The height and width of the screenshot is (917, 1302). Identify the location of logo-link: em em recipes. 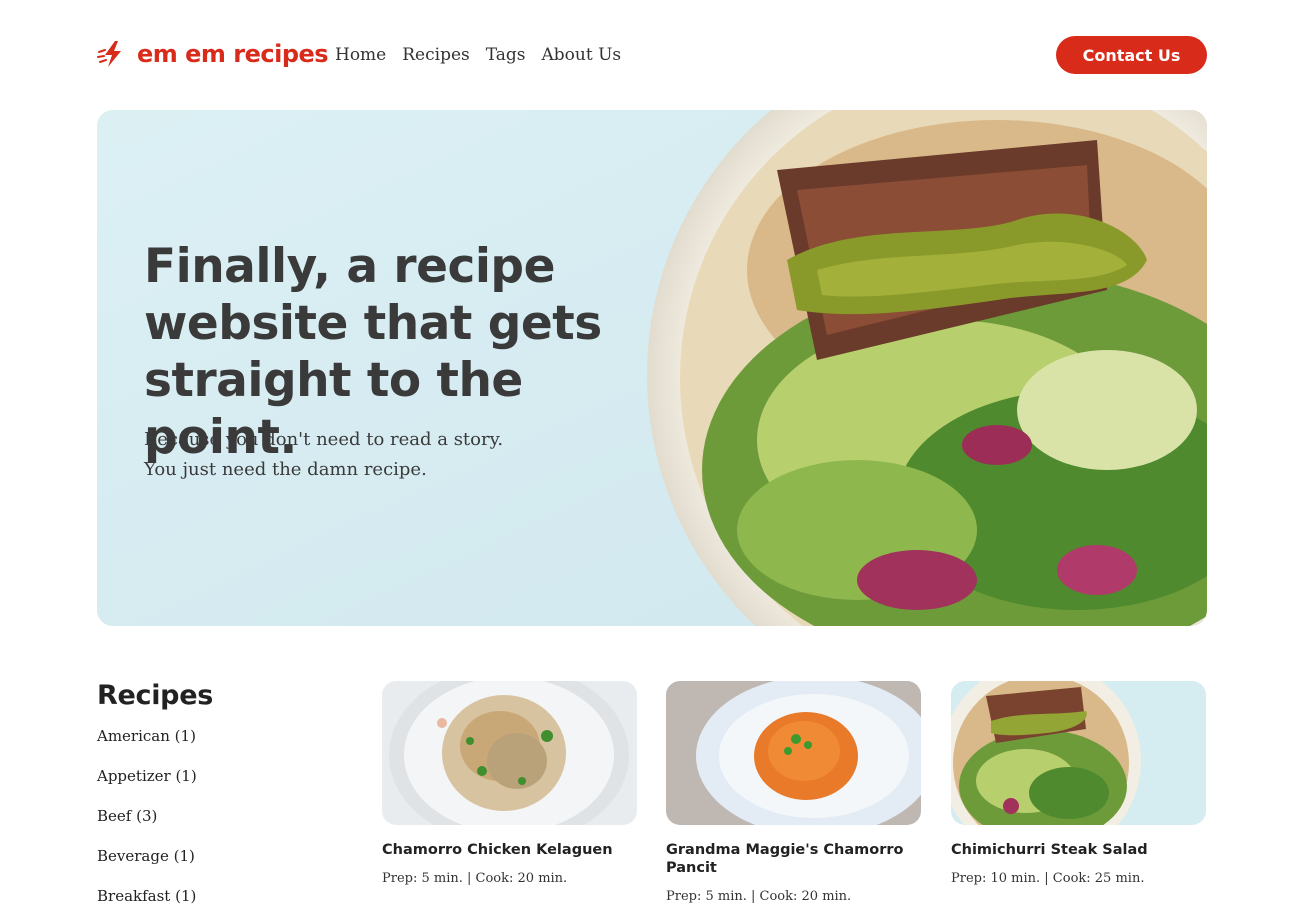
(213, 54).